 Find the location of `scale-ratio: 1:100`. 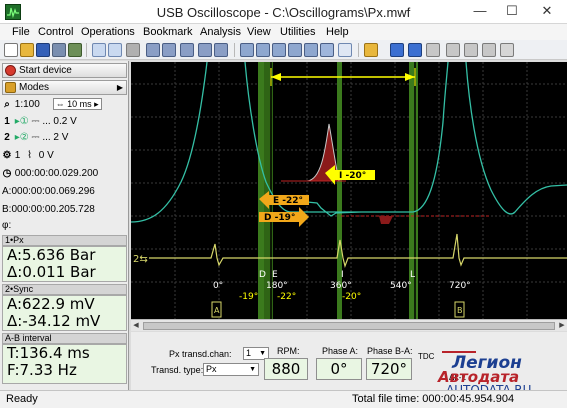

scale-ratio: 1:100 is located at coordinates (27, 104).